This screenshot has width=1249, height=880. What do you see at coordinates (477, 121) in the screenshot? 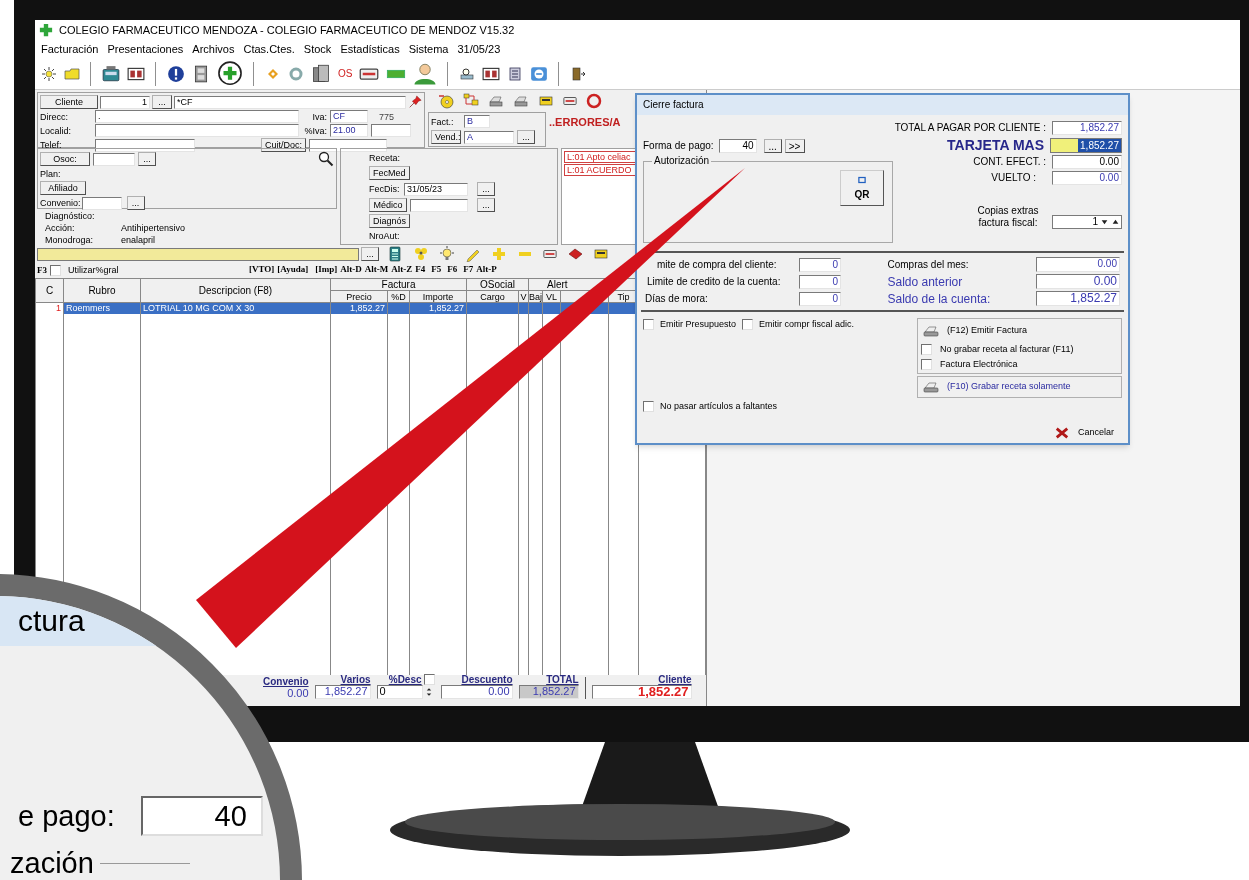
I see `input-field: B` at bounding box center [477, 121].